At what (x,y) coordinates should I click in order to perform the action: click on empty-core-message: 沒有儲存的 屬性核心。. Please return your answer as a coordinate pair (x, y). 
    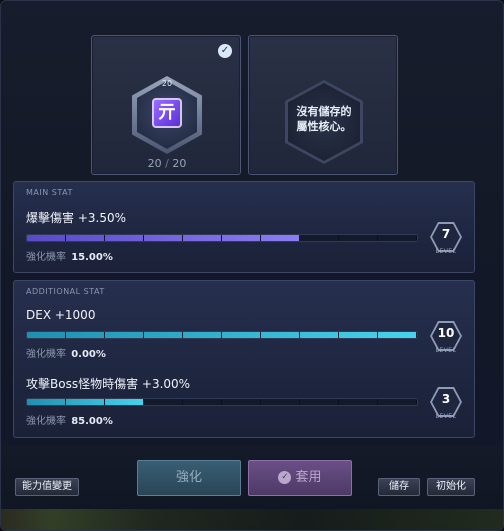
    Looking at the image, I should click on (324, 119).